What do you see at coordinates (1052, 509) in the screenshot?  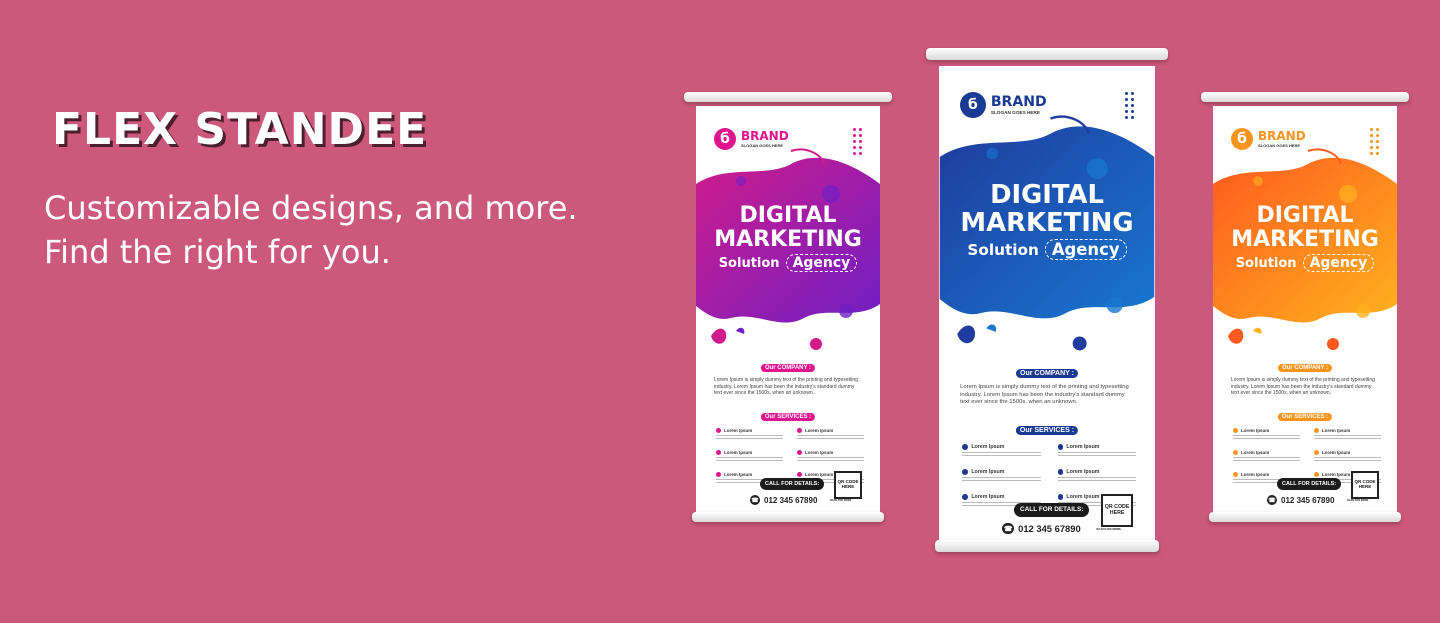 I see `call-for-details: CALL FOR DETAILS:` at bounding box center [1052, 509].